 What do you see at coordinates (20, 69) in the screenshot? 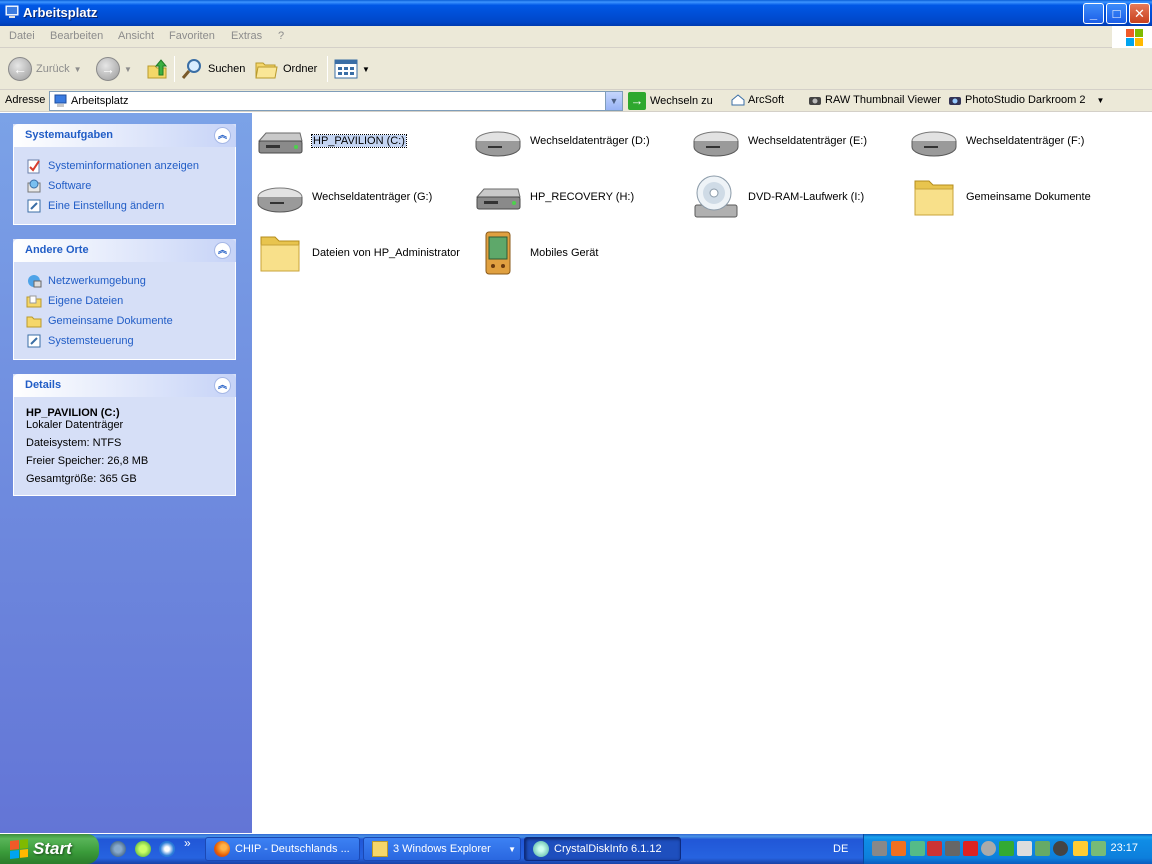
I see `back-arrow-icon: ←` at bounding box center [20, 69].